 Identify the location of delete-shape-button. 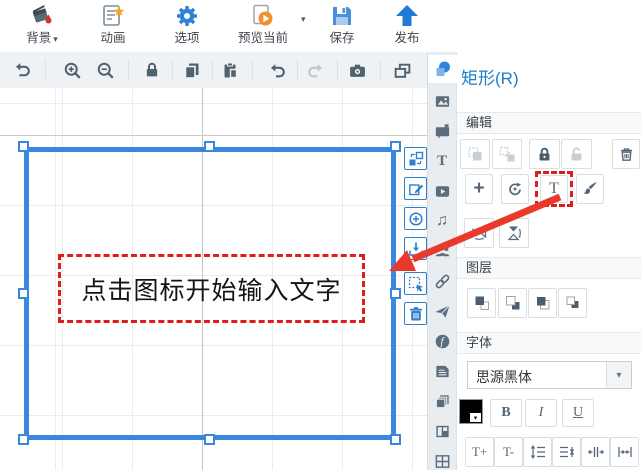
(415, 313).